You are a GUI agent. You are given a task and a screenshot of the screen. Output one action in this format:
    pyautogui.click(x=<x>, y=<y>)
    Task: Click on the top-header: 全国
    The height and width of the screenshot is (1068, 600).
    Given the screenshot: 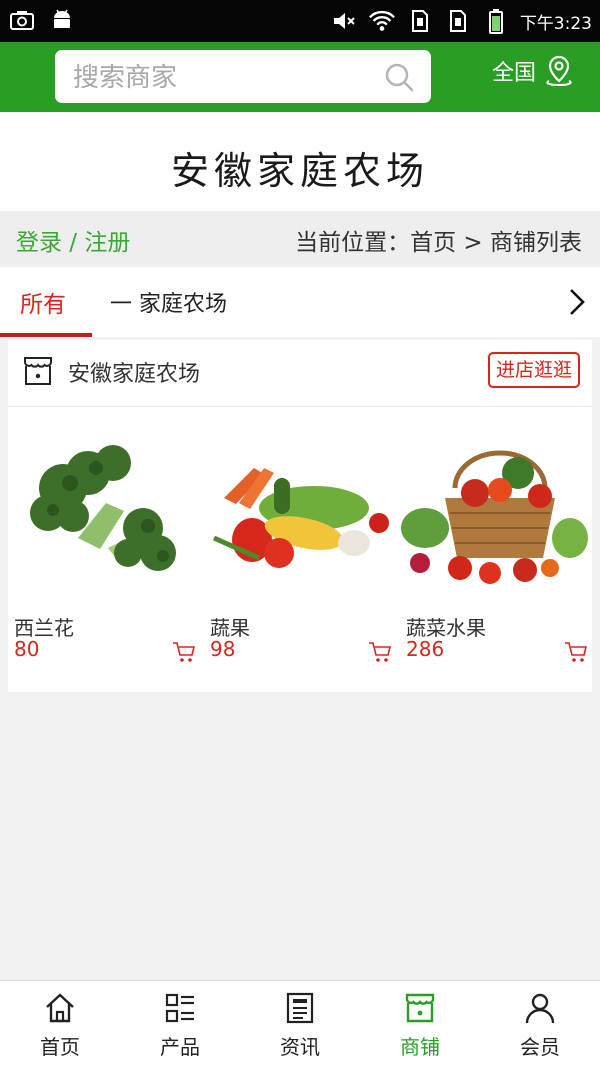 What is the action you would take?
    pyautogui.click(x=300, y=77)
    